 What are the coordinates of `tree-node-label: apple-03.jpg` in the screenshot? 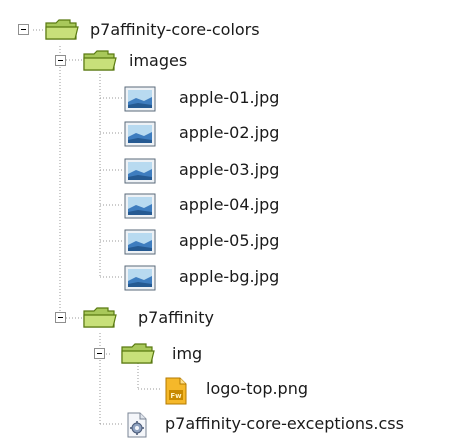 It's located at (229, 169).